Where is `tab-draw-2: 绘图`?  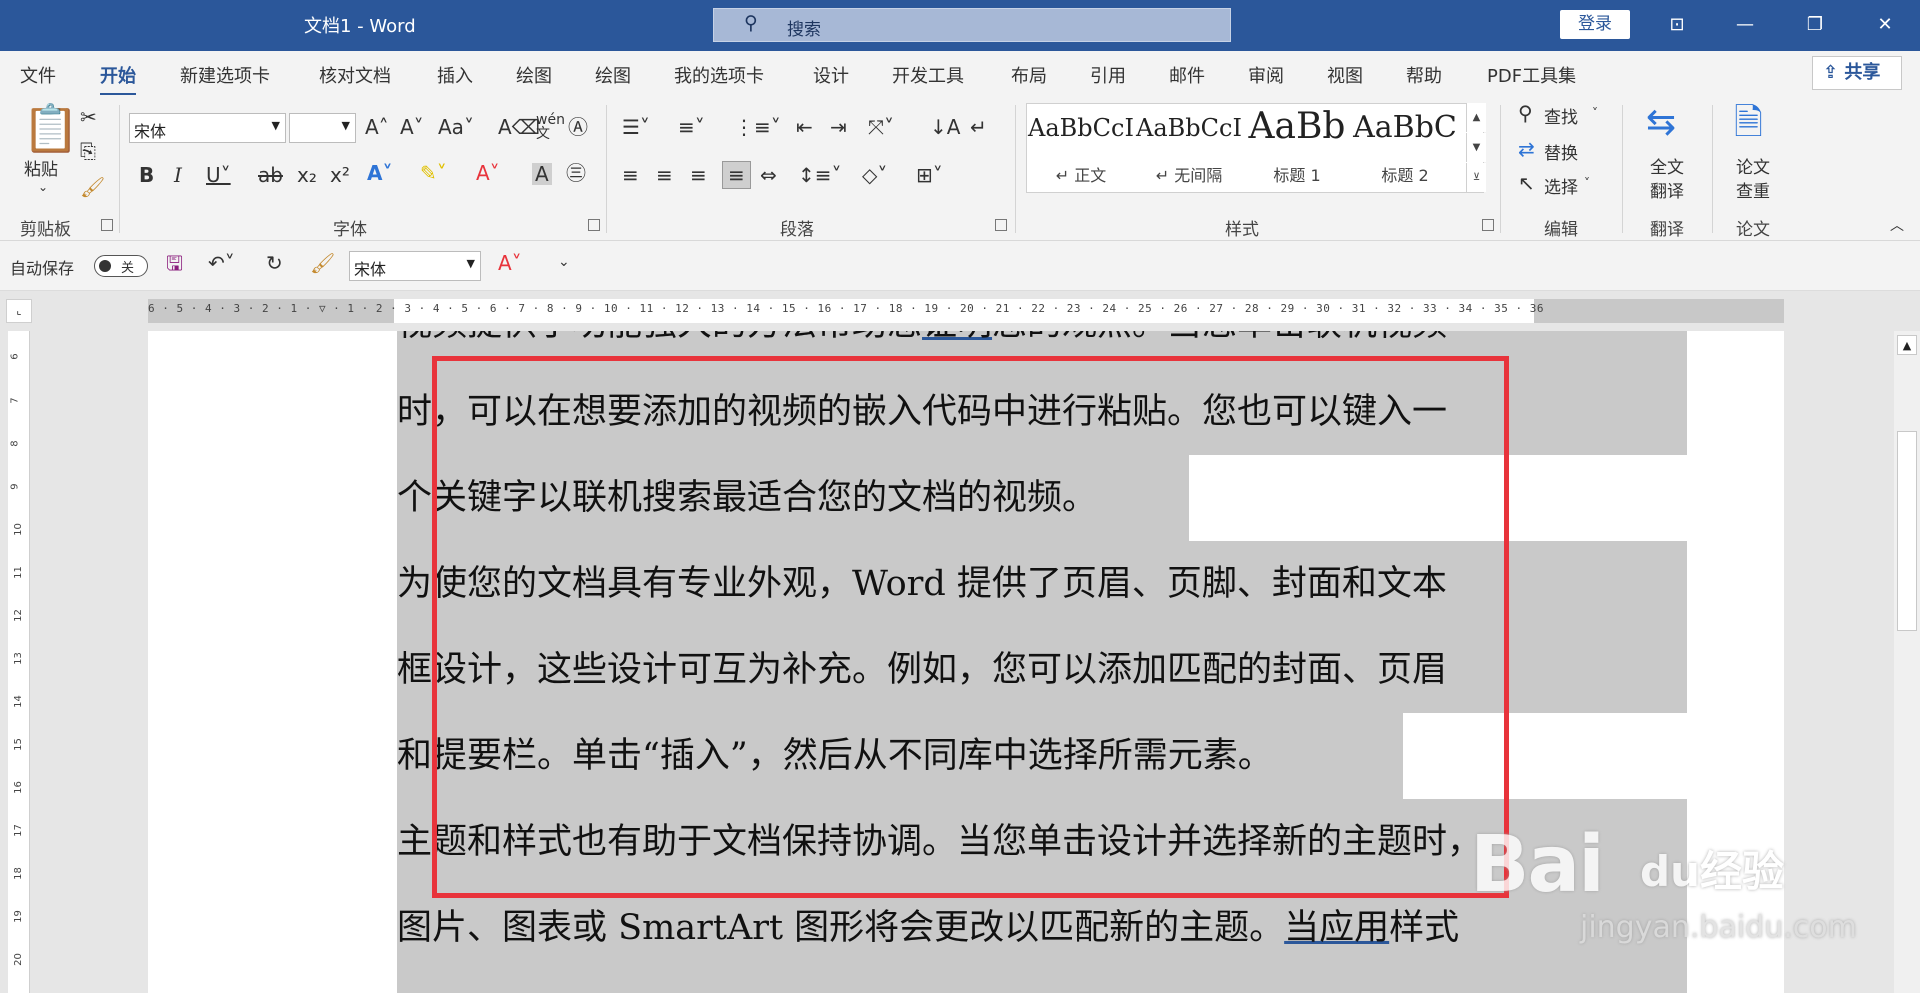
tab-draw-2: 绘图 is located at coordinates (613, 75).